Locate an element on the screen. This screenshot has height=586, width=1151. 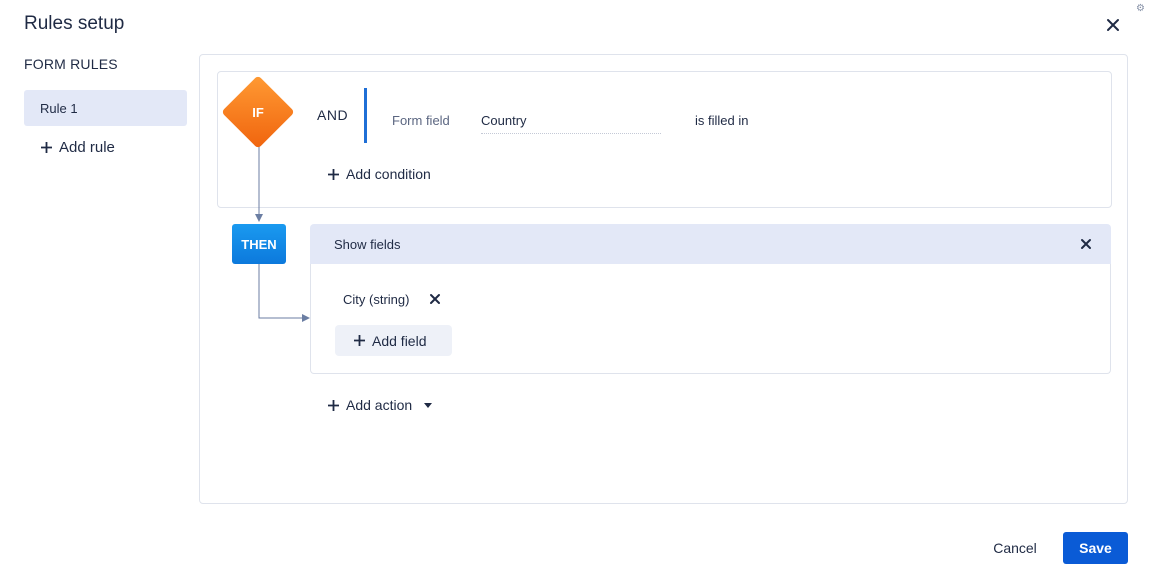
add-action-label: Add action is located at coordinates (379, 405).